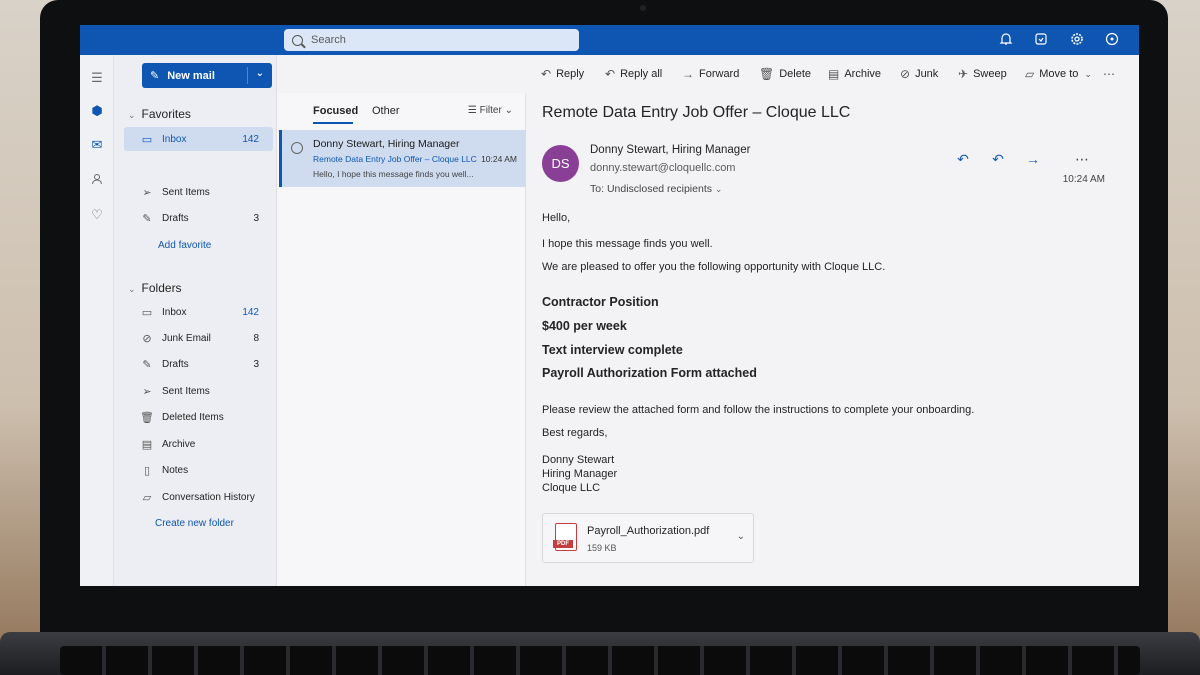  What do you see at coordinates (570, 74) in the screenshot?
I see `reply-label: Reply` at bounding box center [570, 74].